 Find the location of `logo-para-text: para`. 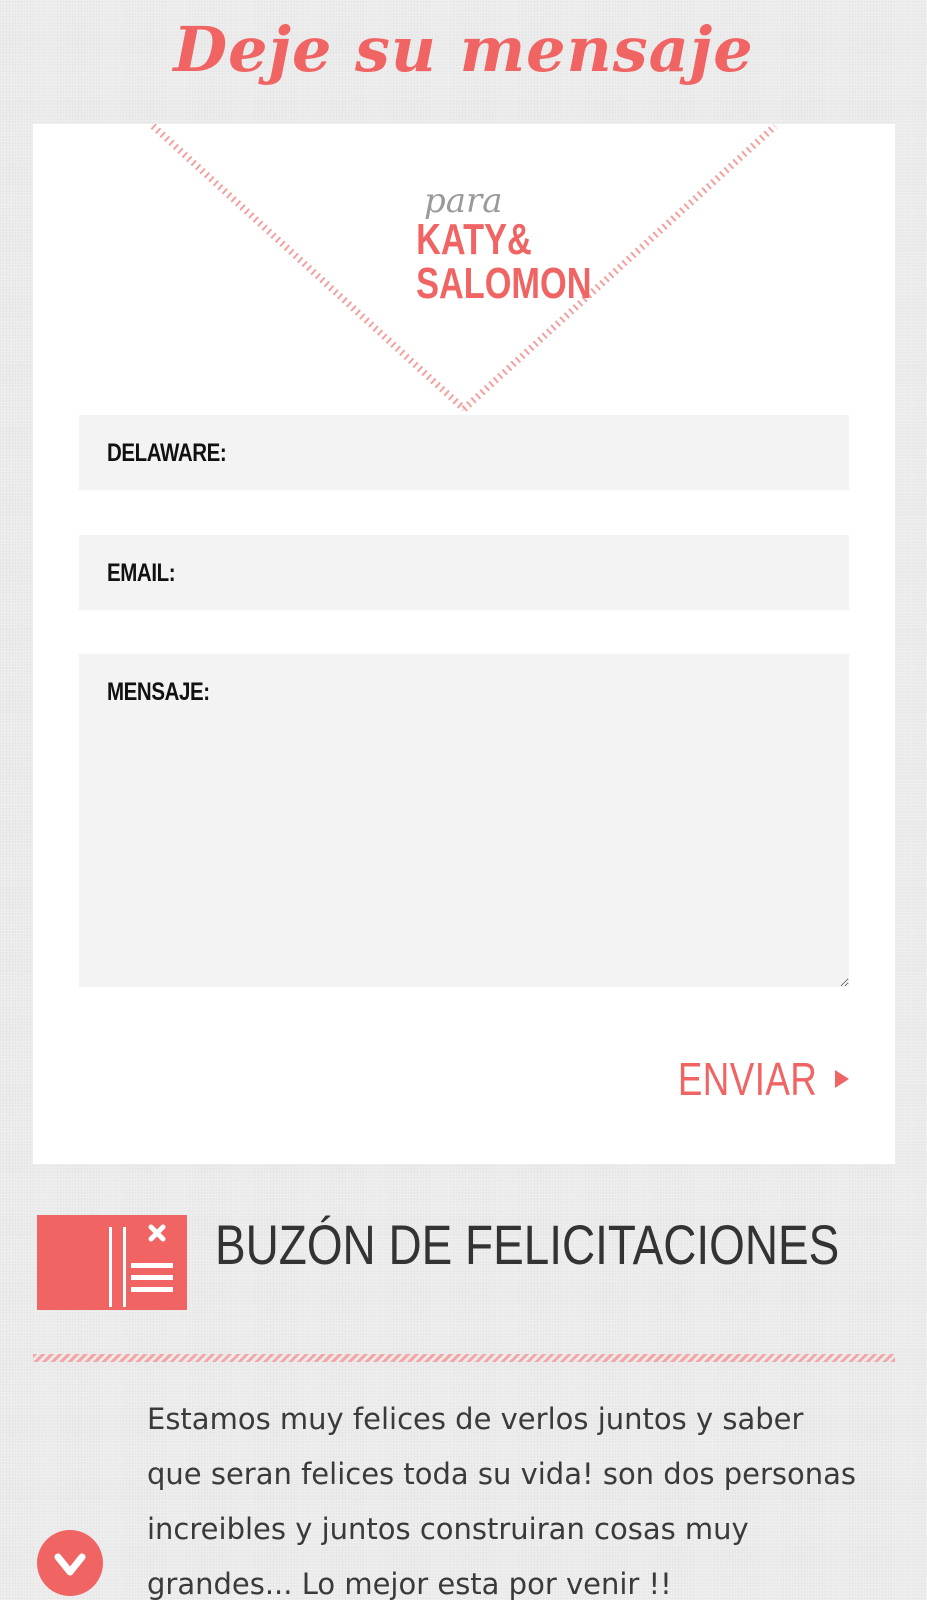

logo-para-text: para is located at coordinates (463, 201).